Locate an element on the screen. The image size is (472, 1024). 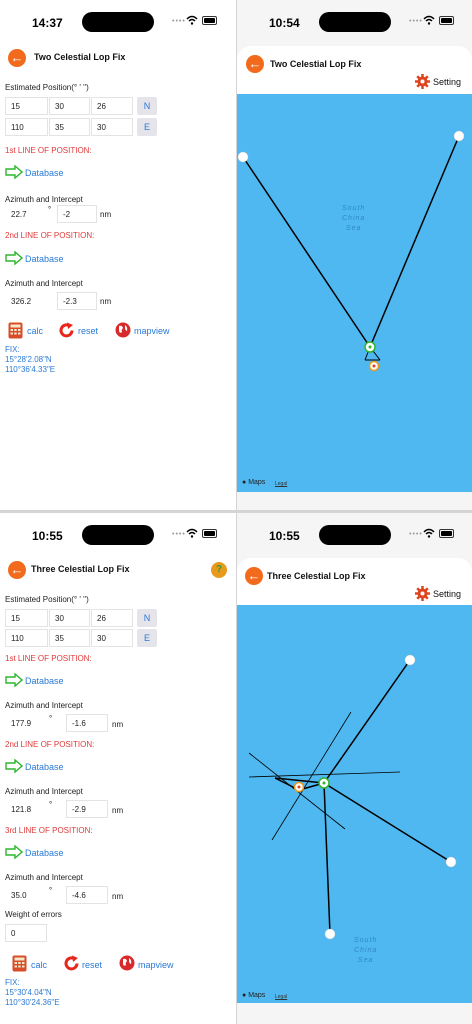
azimuth-2-input: 326.2 is located at coordinates (27, 301).